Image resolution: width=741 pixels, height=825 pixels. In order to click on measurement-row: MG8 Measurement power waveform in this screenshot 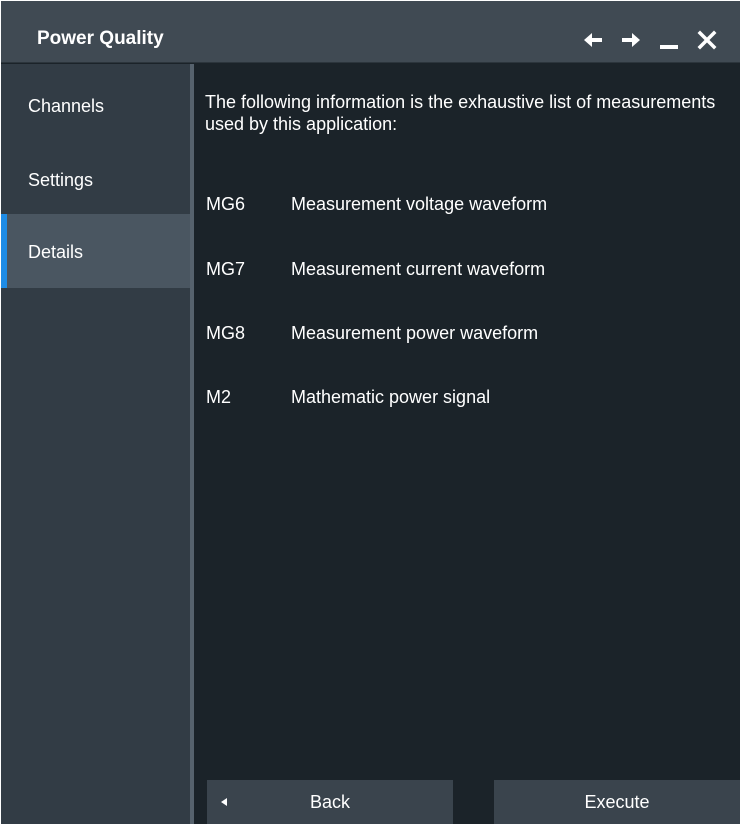, I will do `click(466, 334)`.